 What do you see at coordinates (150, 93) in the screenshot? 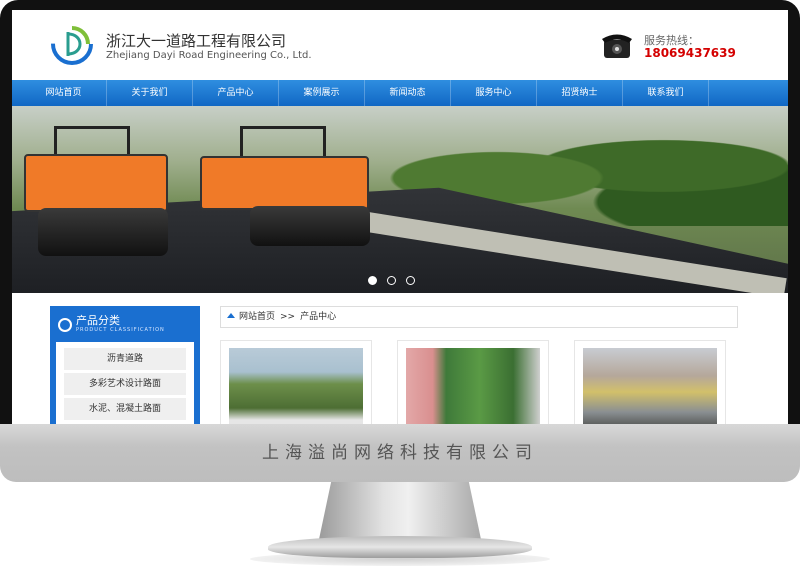
I see `nav-item-about: 关于我们` at bounding box center [150, 93].